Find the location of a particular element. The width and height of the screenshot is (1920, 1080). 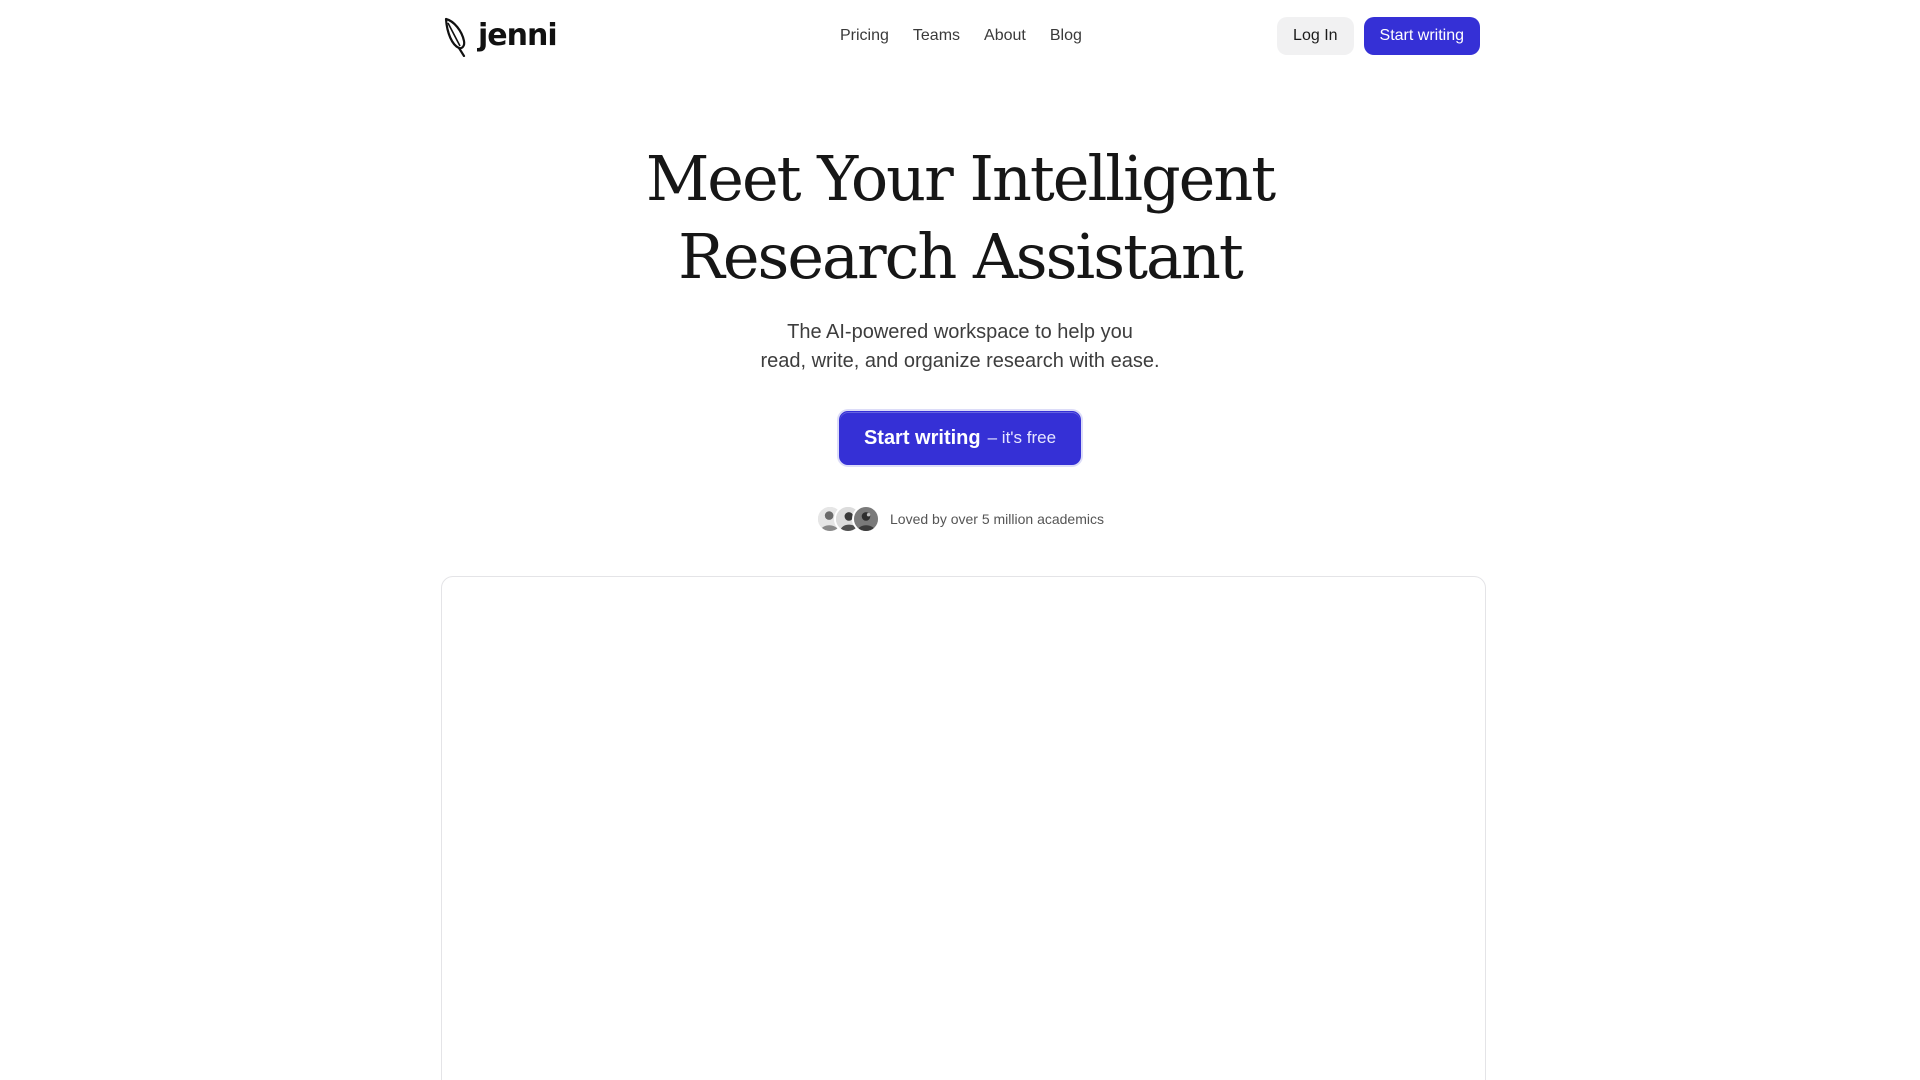

nav-about: About is located at coordinates (1005, 36).